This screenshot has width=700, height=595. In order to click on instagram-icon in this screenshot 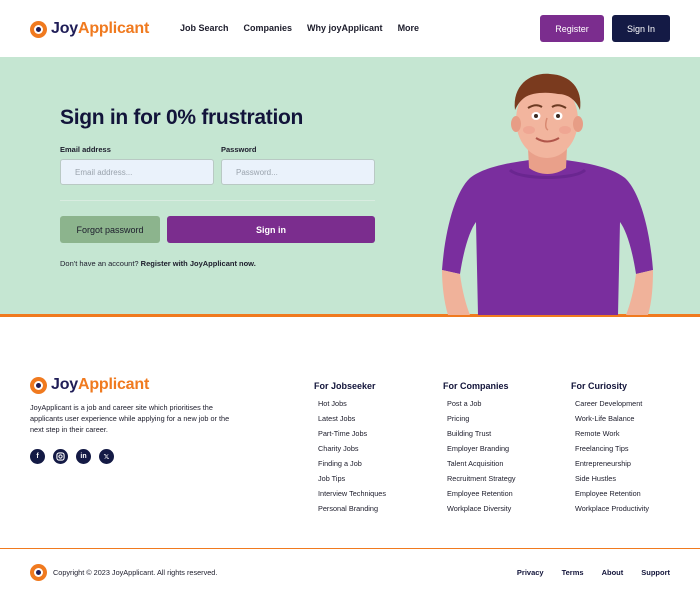, I will do `click(60, 456)`.